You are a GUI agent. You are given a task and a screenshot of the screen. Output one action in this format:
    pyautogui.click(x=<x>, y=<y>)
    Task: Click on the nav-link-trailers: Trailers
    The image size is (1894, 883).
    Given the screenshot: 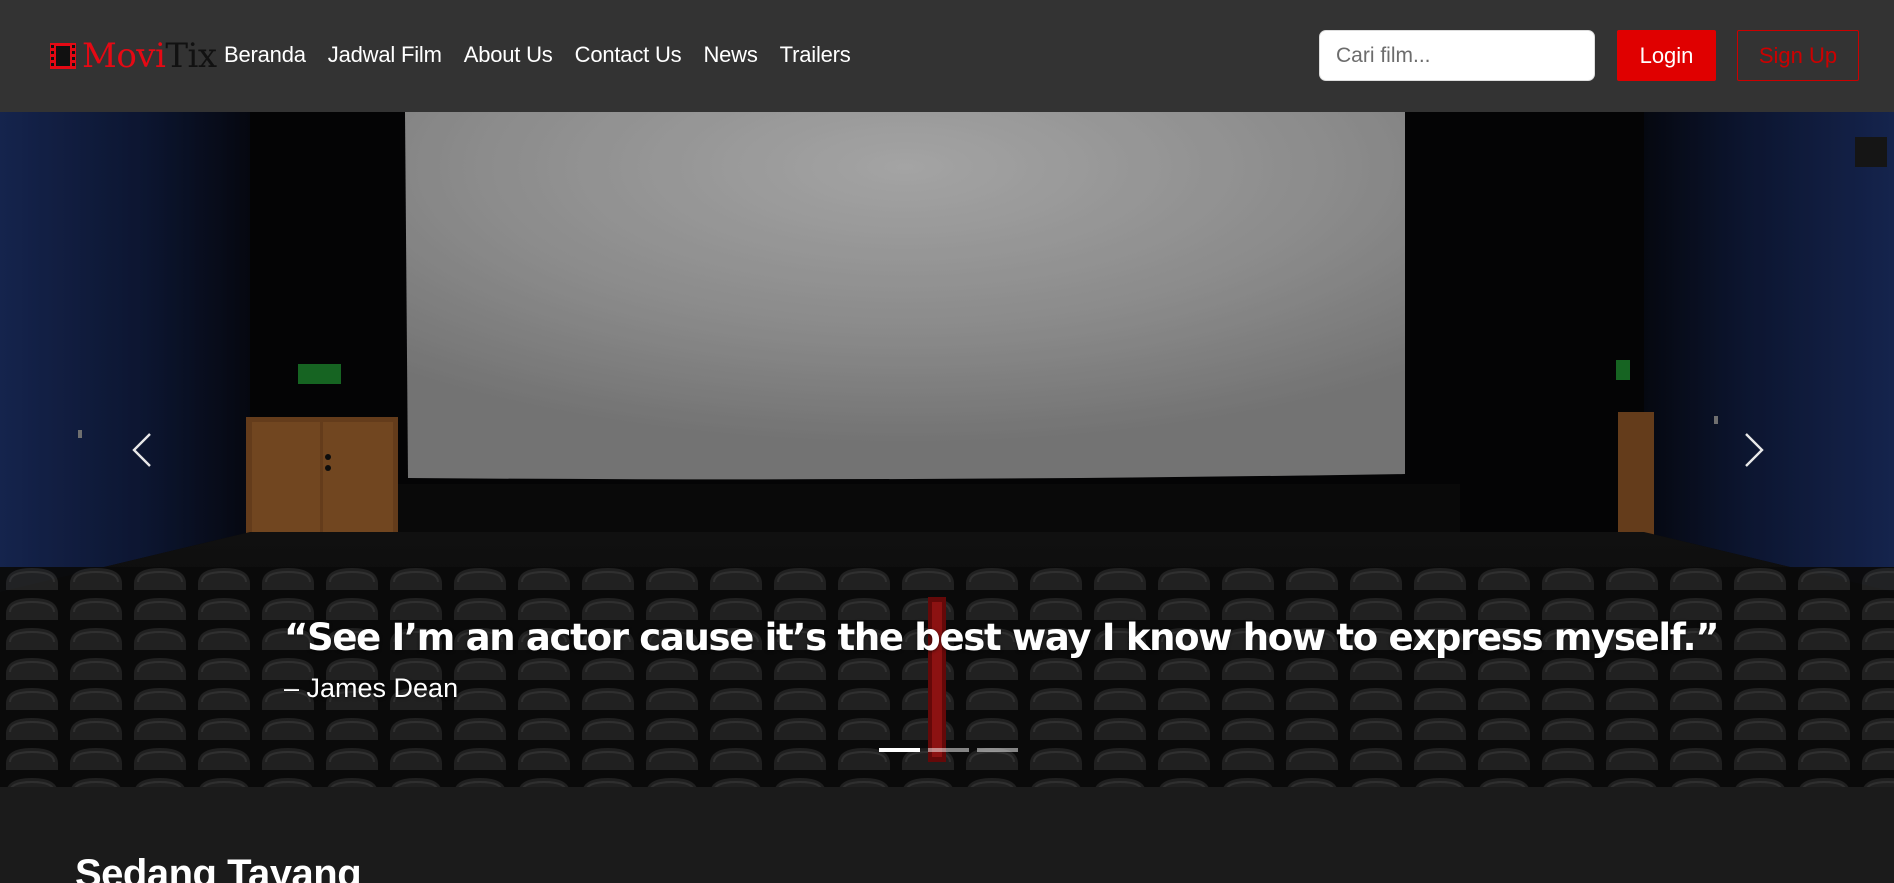 What is the action you would take?
    pyautogui.click(x=815, y=55)
    